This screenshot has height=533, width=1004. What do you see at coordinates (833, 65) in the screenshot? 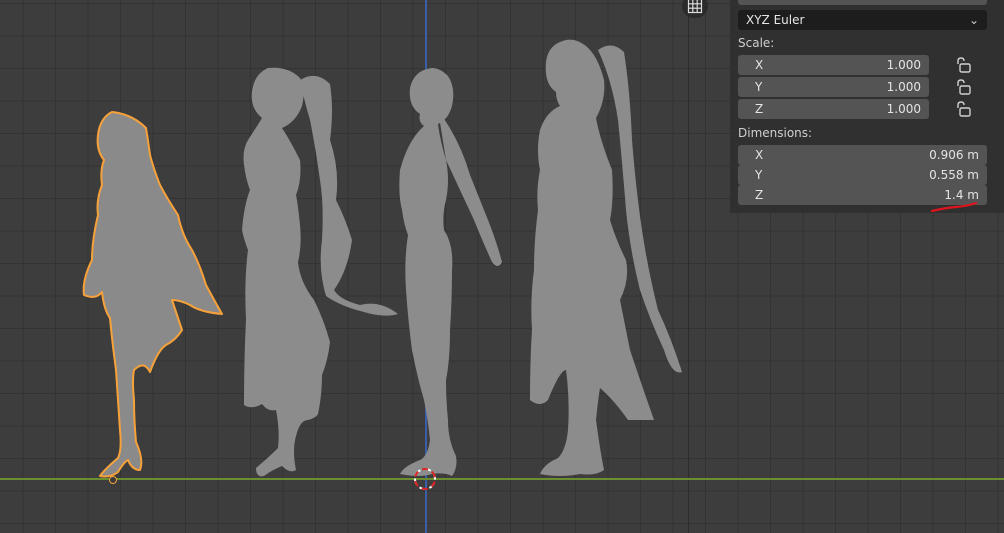
I see `scale-x-field: X 1.000` at bounding box center [833, 65].